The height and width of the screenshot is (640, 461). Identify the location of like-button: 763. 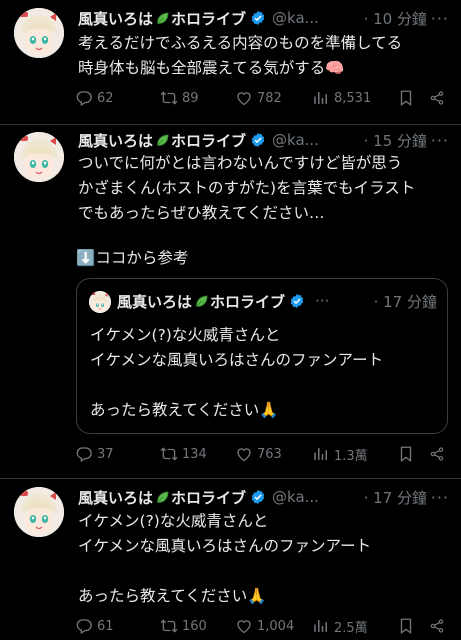
(273, 454).